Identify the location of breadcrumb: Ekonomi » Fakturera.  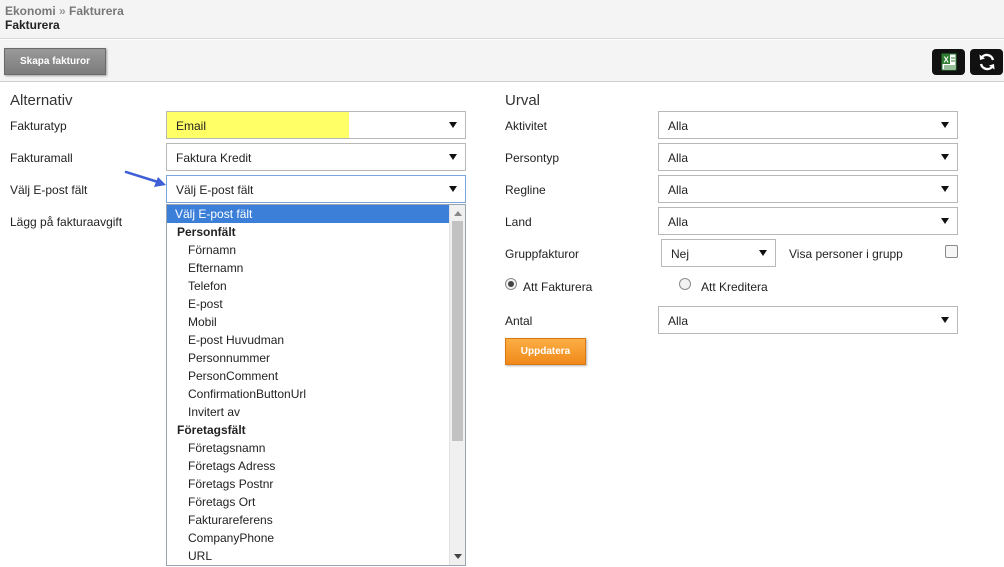
(64, 11).